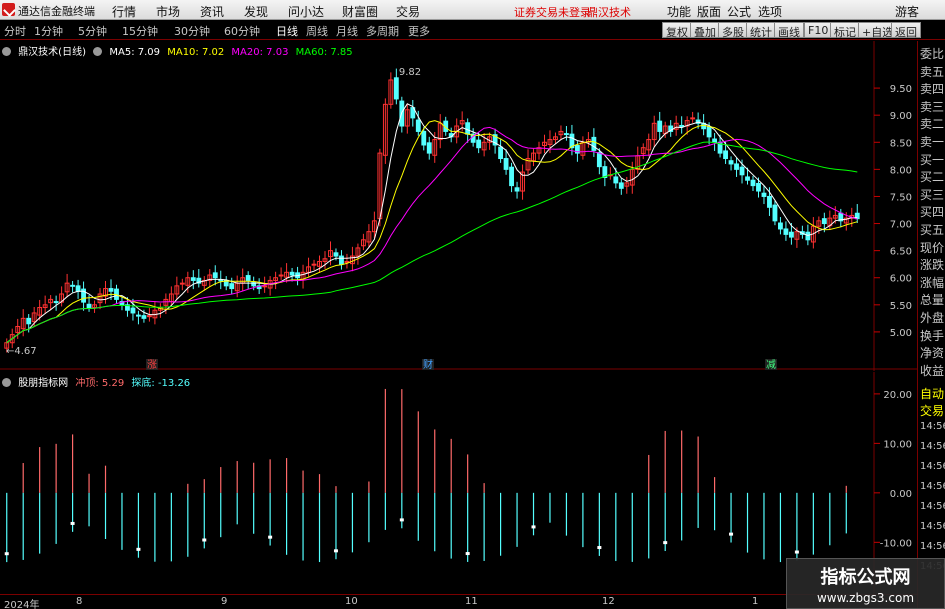 This screenshot has height=609, width=945. What do you see at coordinates (932, 282) in the screenshot?
I see `quote-label: 涨幅` at bounding box center [932, 282].